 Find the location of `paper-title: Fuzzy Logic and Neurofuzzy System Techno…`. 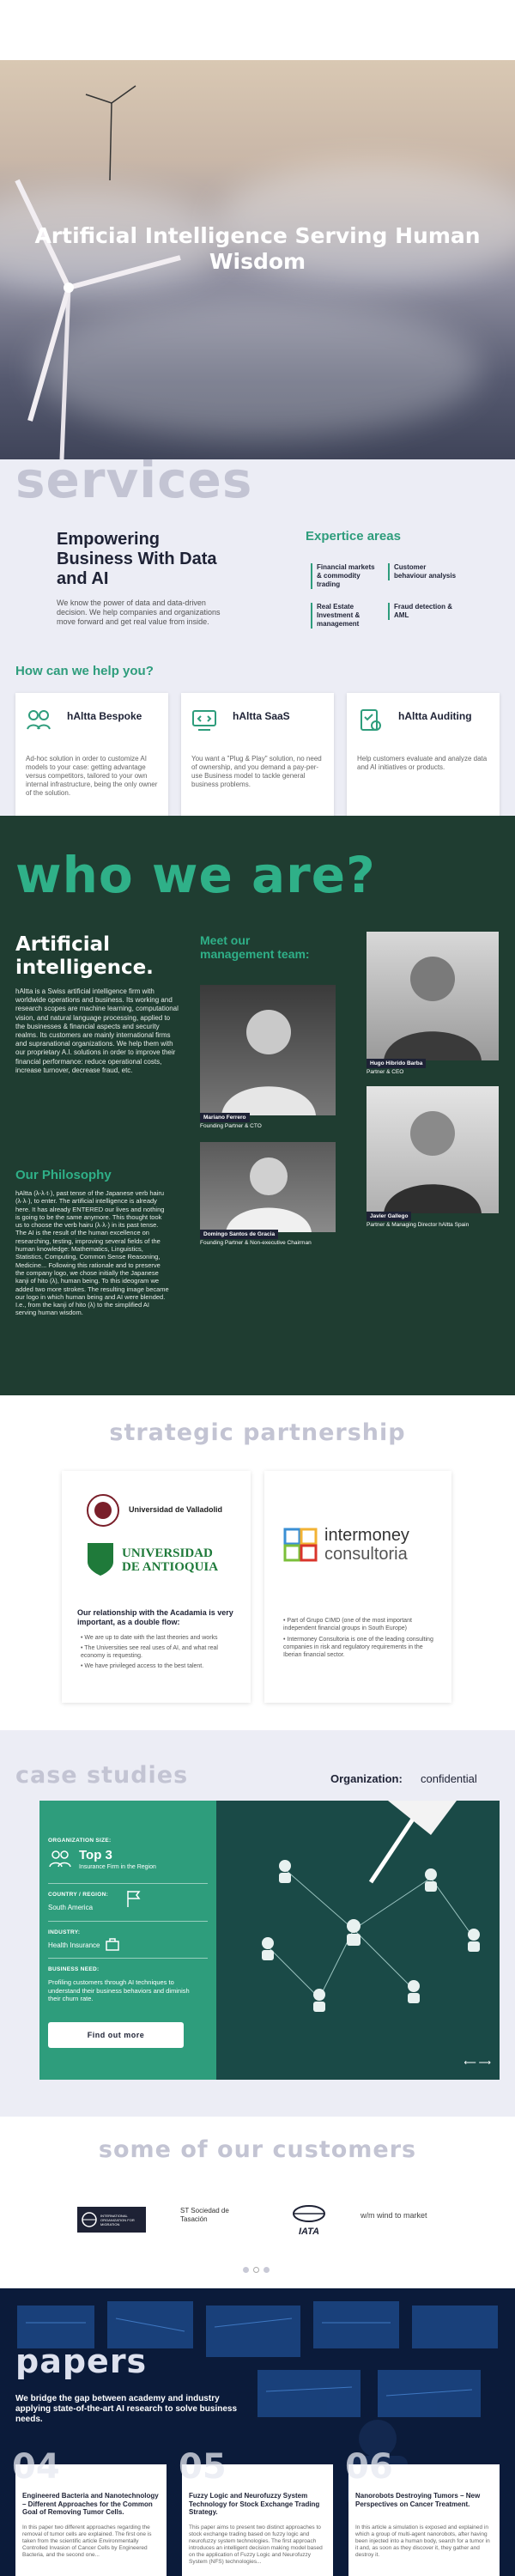

paper-title: Fuzzy Logic and Neurofuzzy System Techno… is located at coordinates (254, 2504).